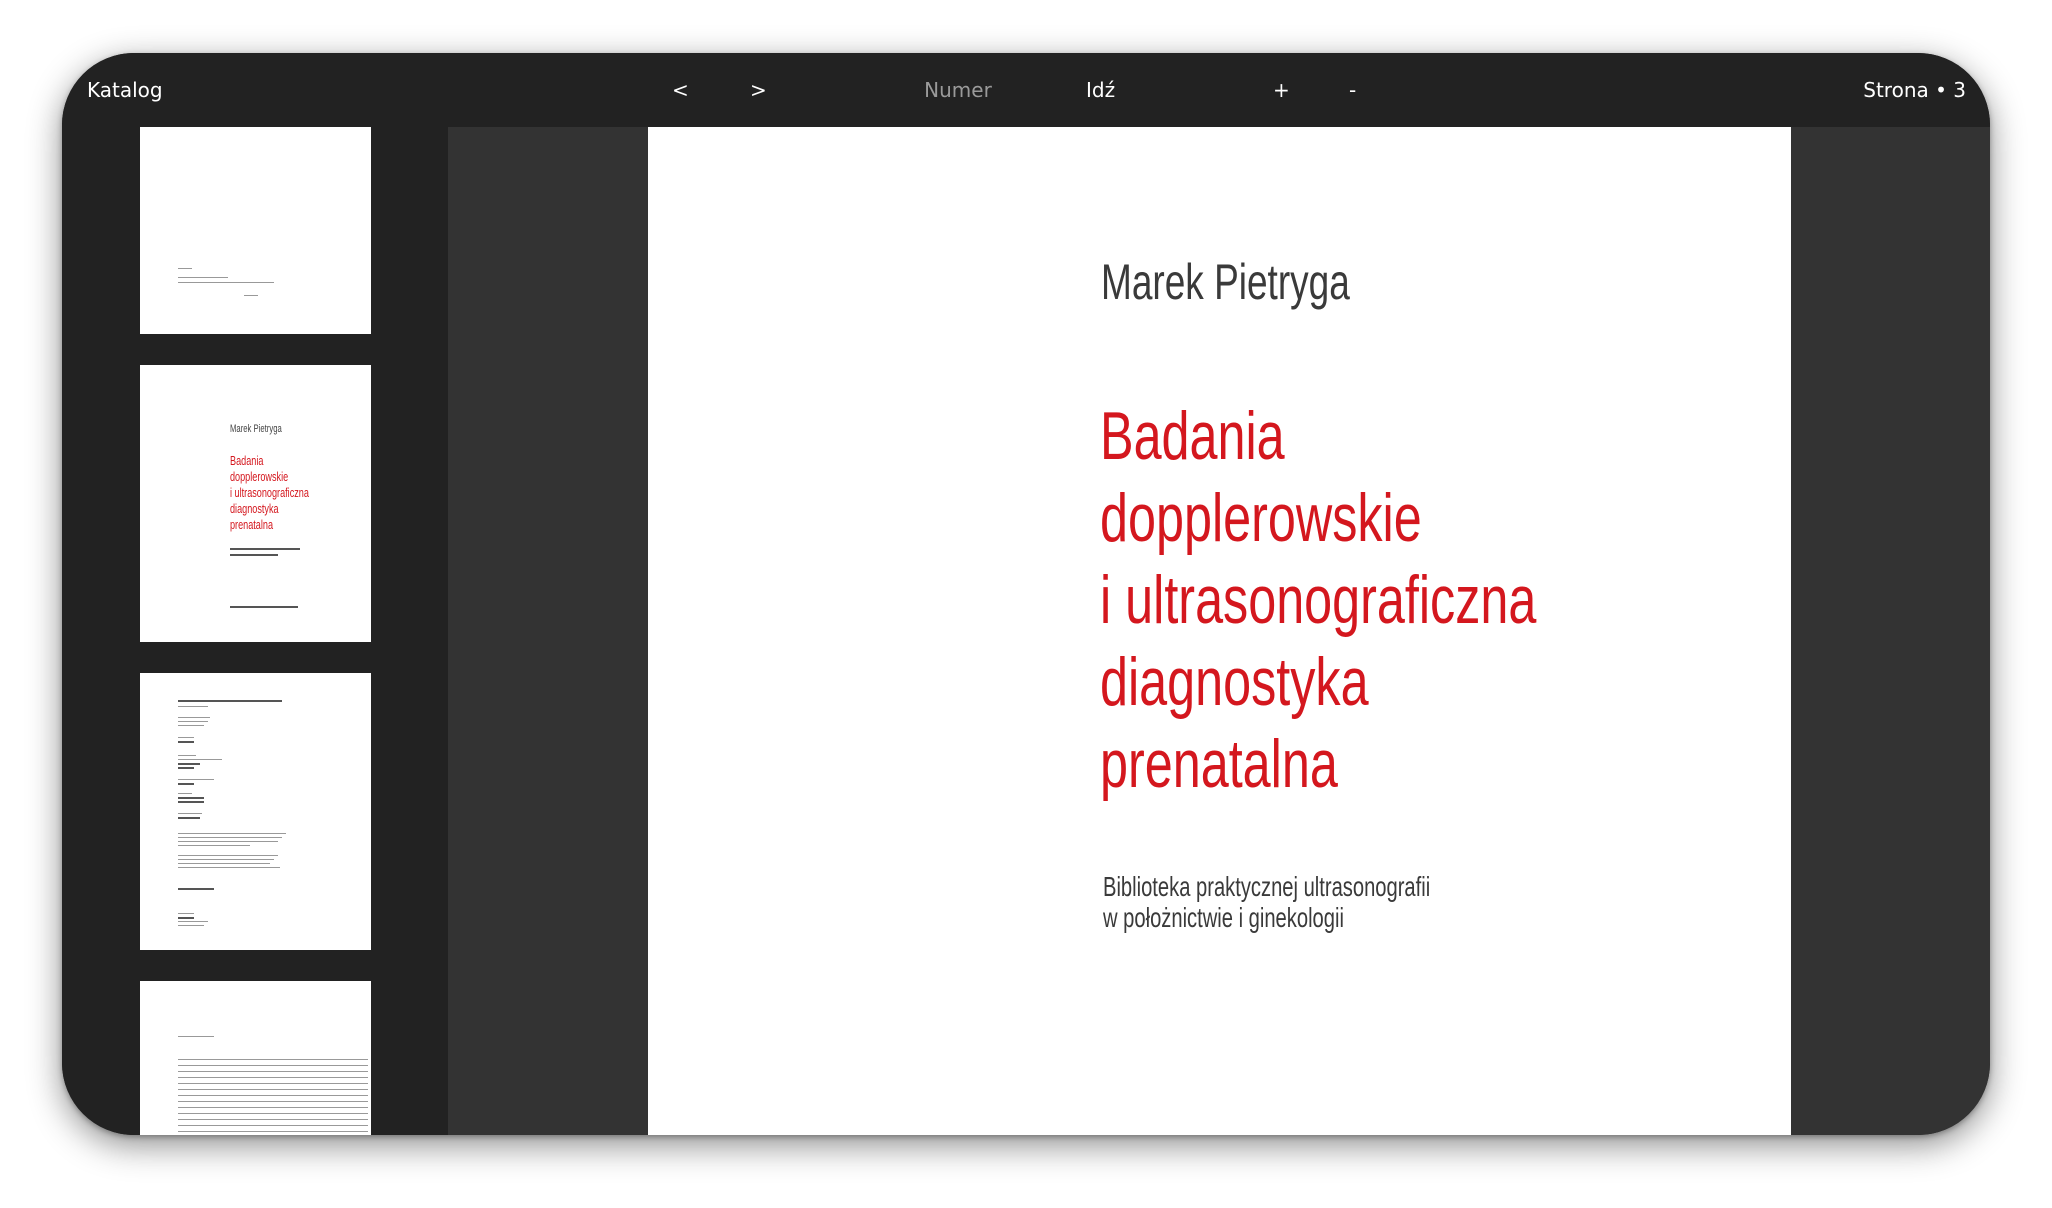  I want to click on thumbnail-title-line: dopplerowskie, so click(259, 476).